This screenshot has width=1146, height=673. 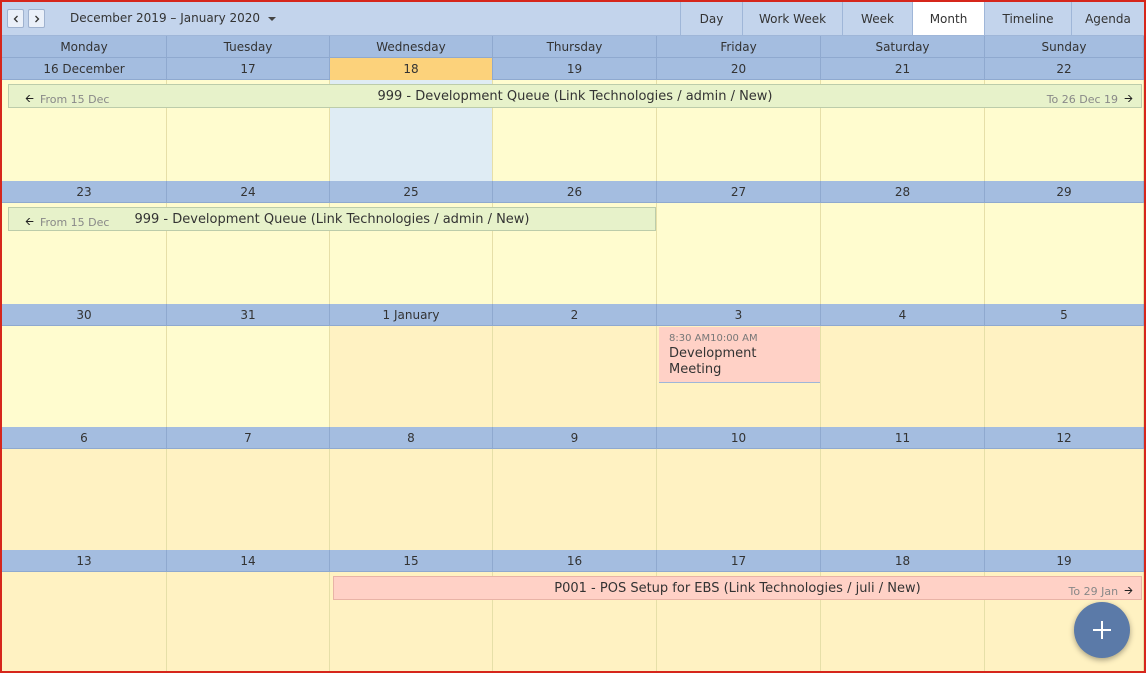 I want to click on date-number: 14, so click(x=248, y=561).